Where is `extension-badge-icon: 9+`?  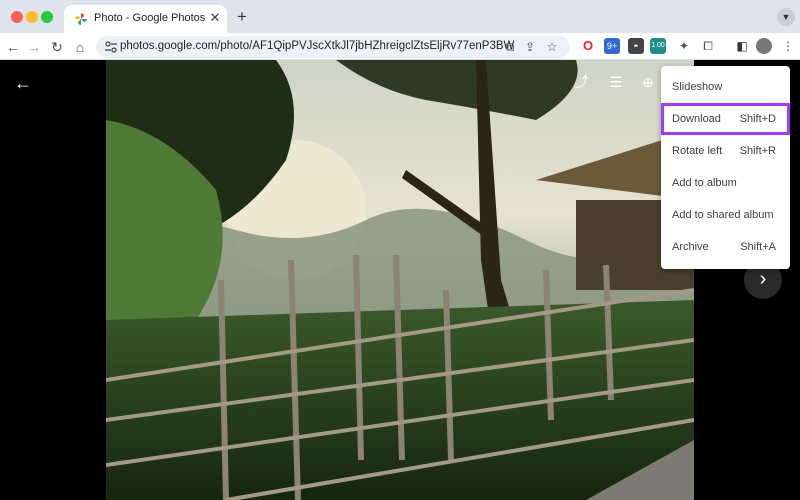 extension-badge-icon: 9+ is located at coordinates (612, 46).